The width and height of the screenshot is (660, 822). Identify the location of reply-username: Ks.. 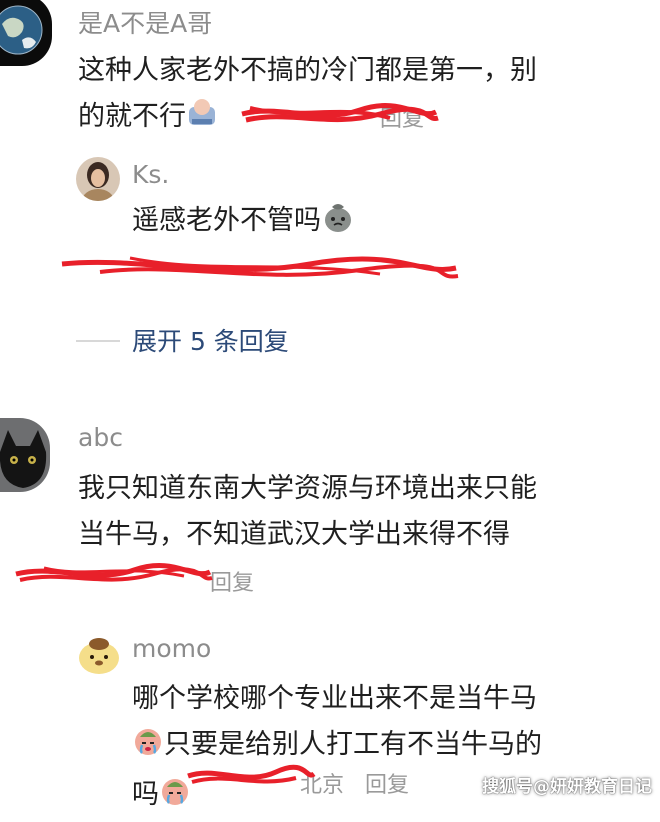
(150, 174).